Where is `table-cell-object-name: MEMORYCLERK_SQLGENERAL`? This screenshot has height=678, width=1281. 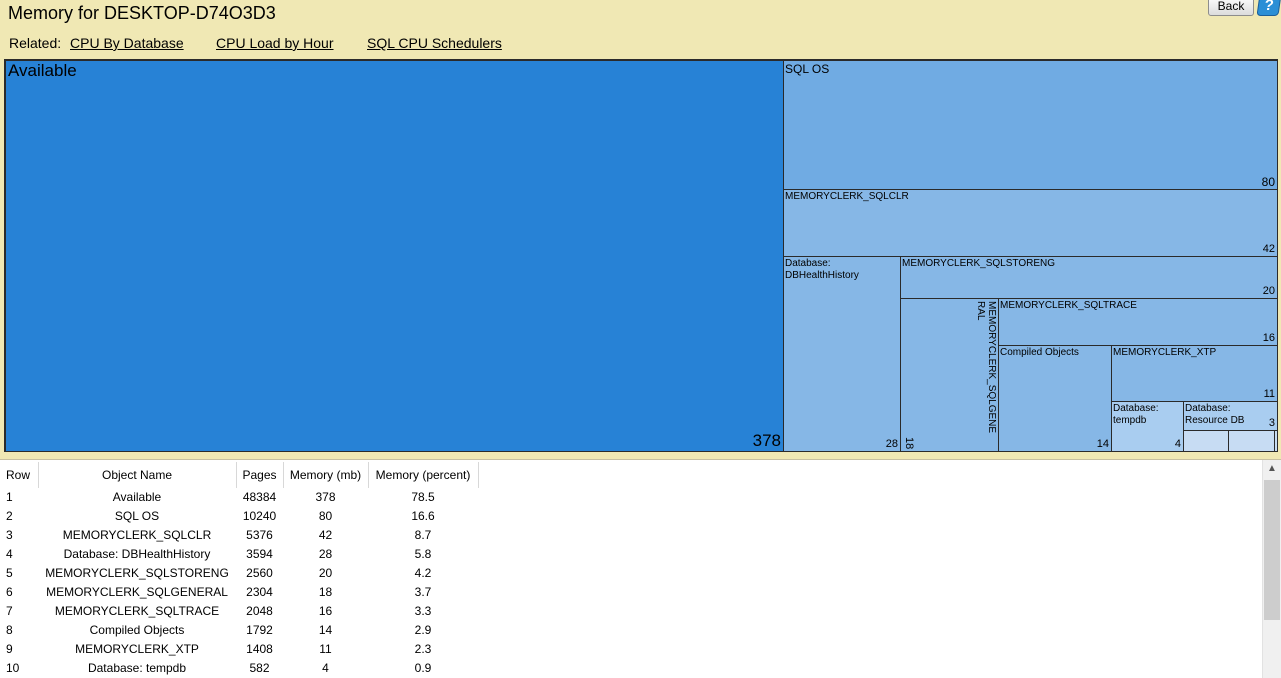
table-cell-object-name: MEMORYCLERK_SQLGENERAL is located at coordinates (137, 592).